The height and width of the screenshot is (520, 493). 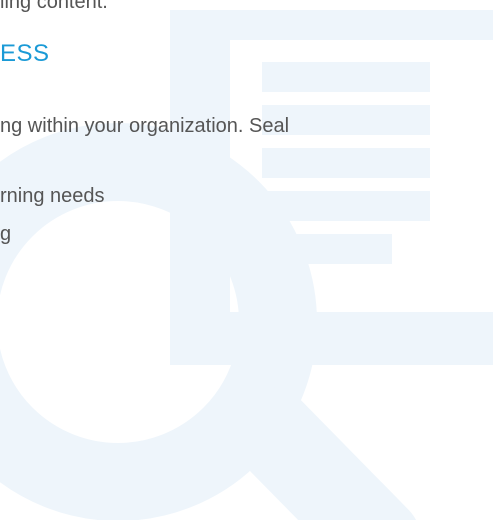 I want to click on body-line-2: rning needs, so click(x=52, y=196).